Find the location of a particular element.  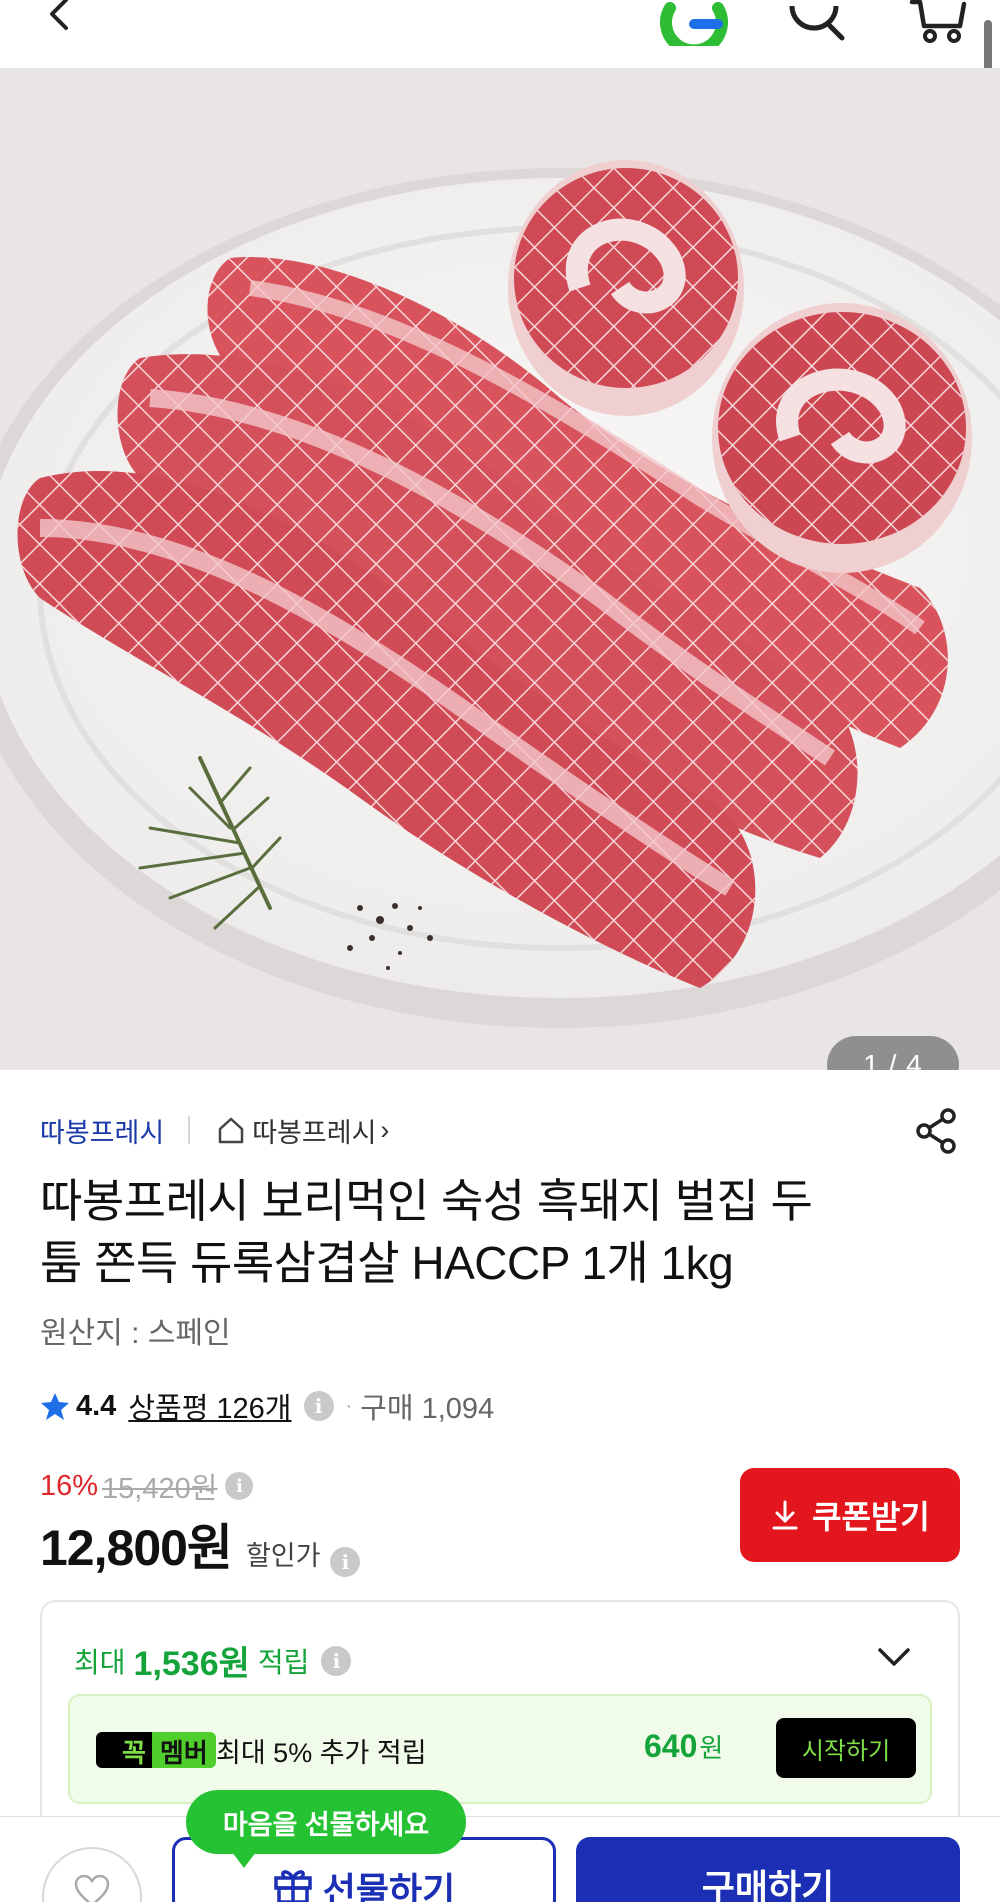

membership-badge: 꼭 멤버 is located at coordinates (156, 1750).